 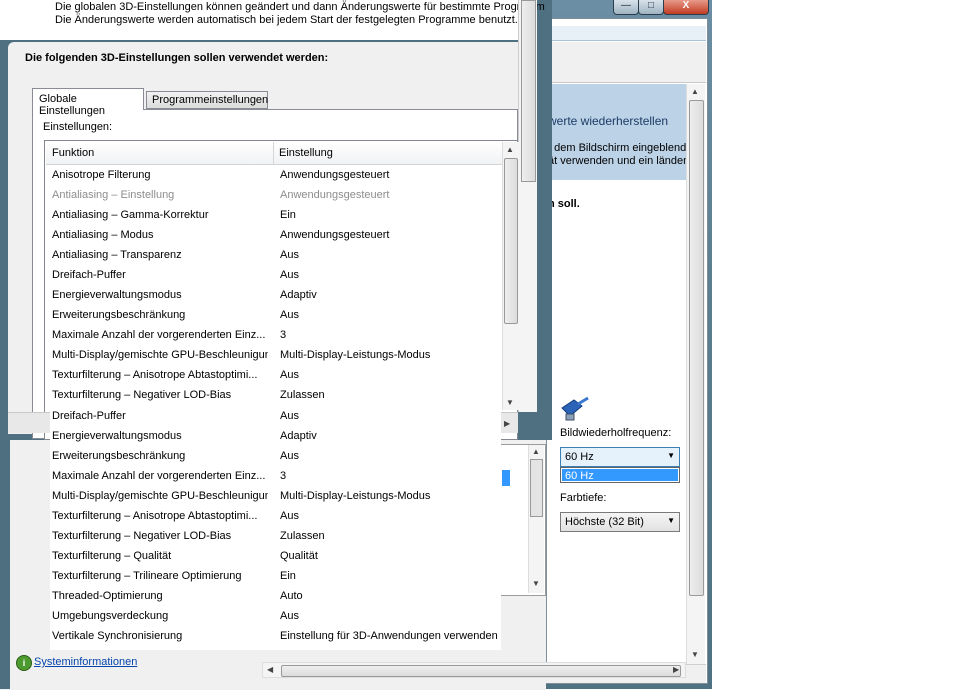 What do you see at coordinates (277, 175) in the screenshot?
I see `table-row: Anisotrope Filterung Anwendungsgesteuert` at bounding box center [277, 175].